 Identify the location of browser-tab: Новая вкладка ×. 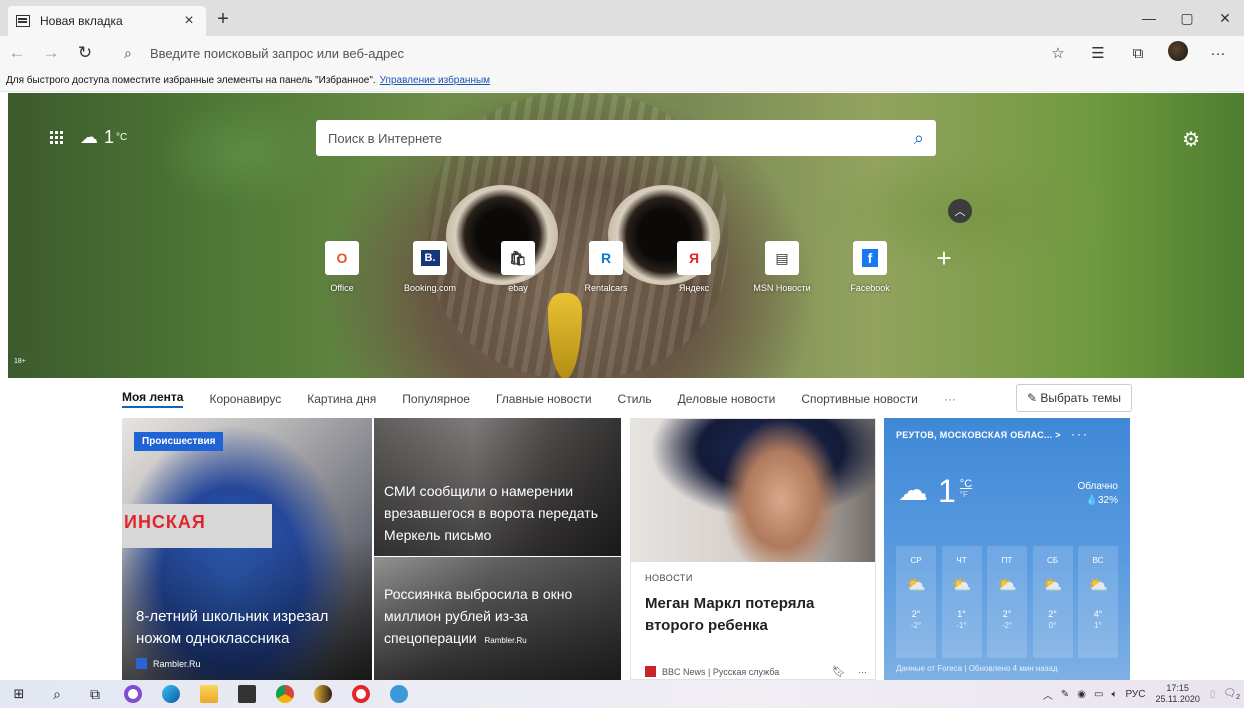
(107, 21).